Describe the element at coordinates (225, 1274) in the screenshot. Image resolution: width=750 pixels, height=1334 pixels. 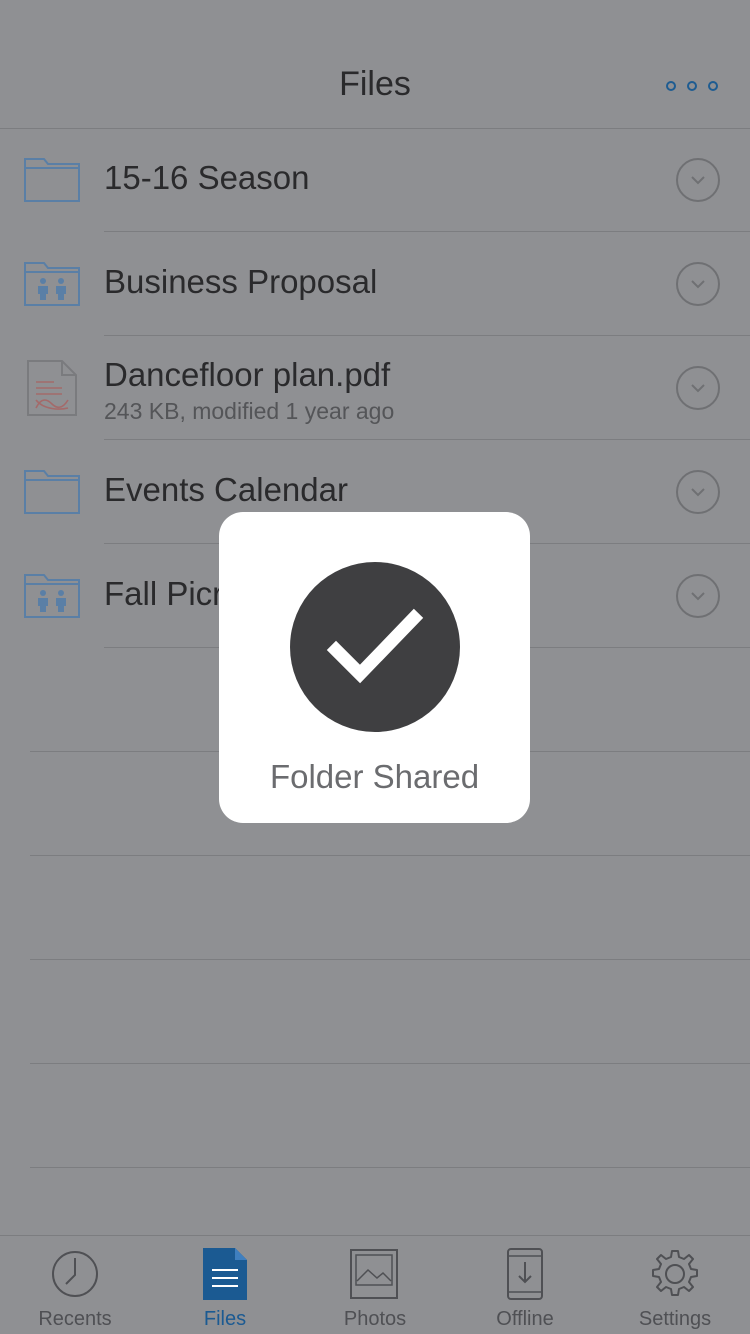
I see `document-icon` at that location.